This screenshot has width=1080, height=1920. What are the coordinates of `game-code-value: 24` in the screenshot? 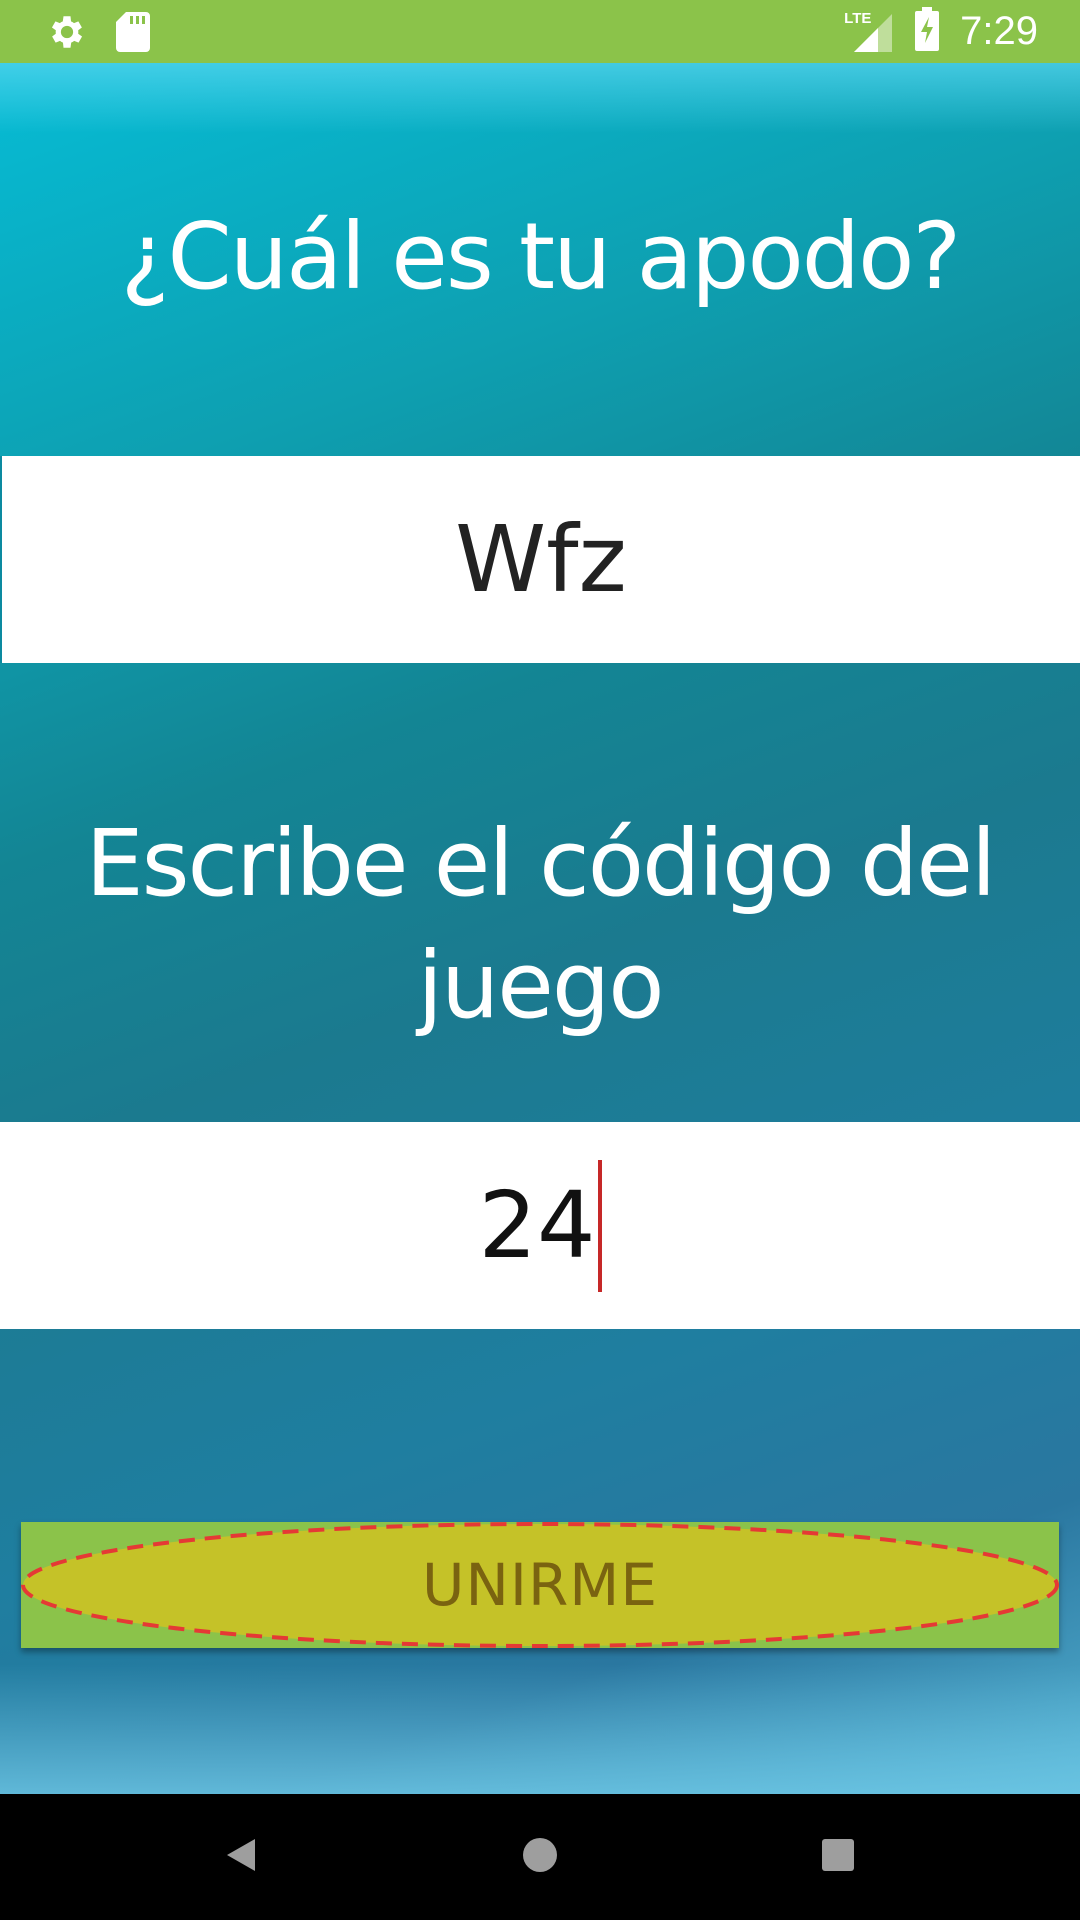 It's located at (537, 1225).